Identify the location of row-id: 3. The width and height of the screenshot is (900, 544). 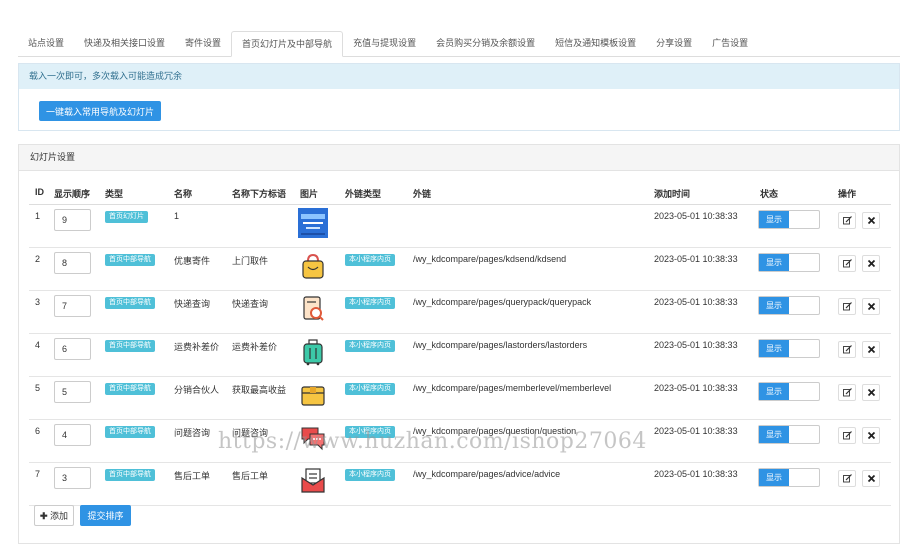
(38, 302).